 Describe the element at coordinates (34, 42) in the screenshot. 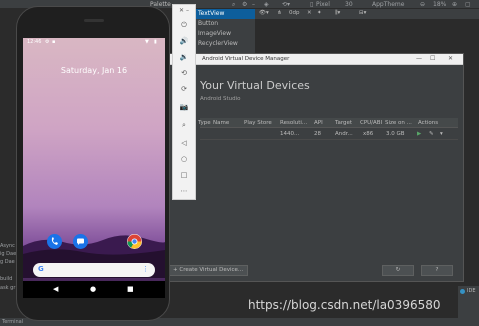

I see `status-time: 12:46` at that location.